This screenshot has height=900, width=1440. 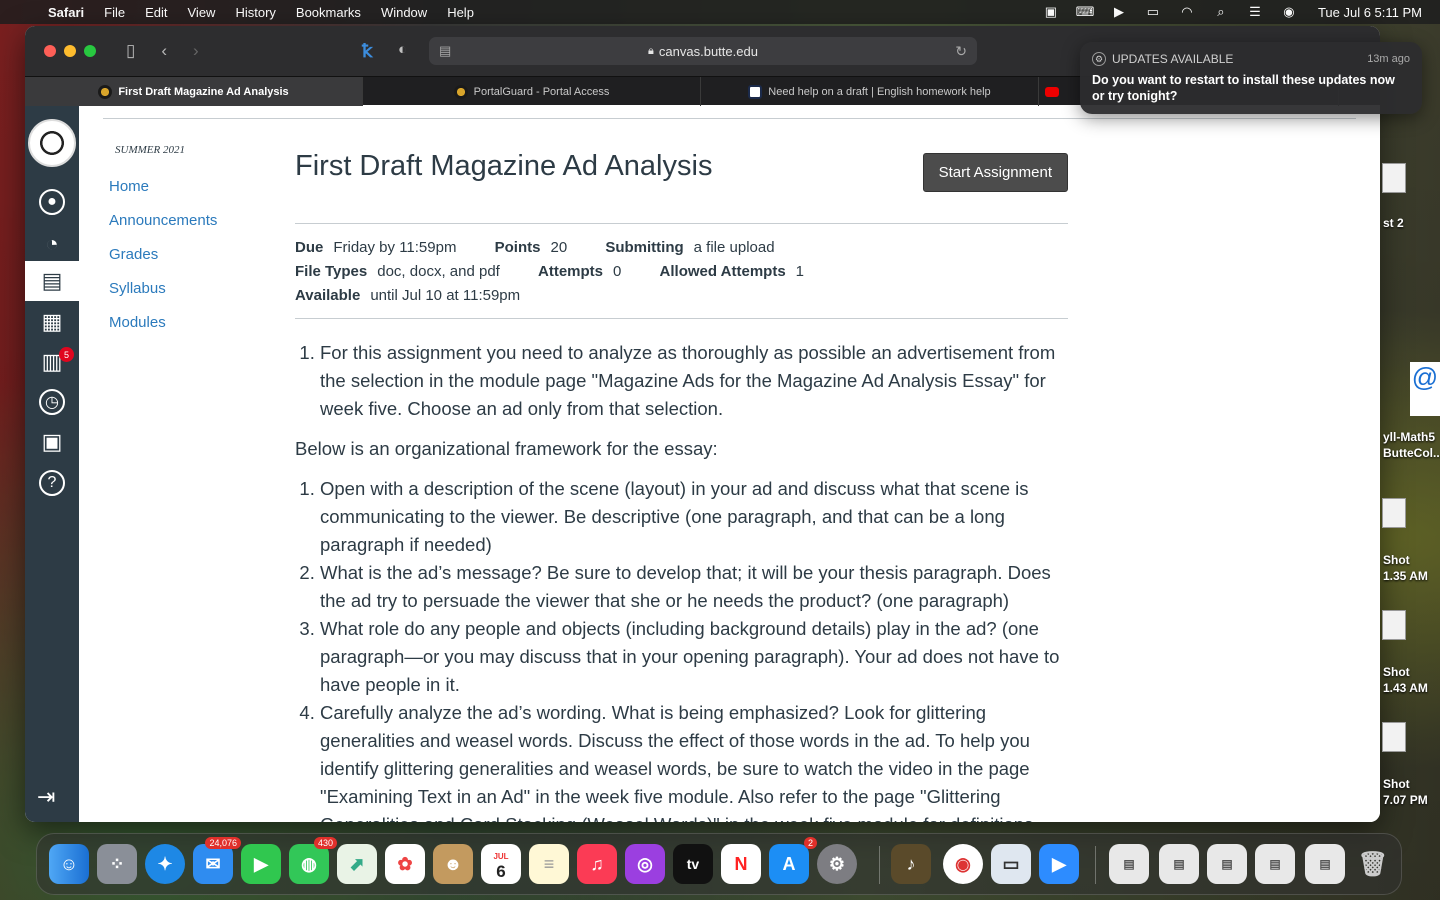 I want to click on menu-file: File, so click(x=114, y=12).